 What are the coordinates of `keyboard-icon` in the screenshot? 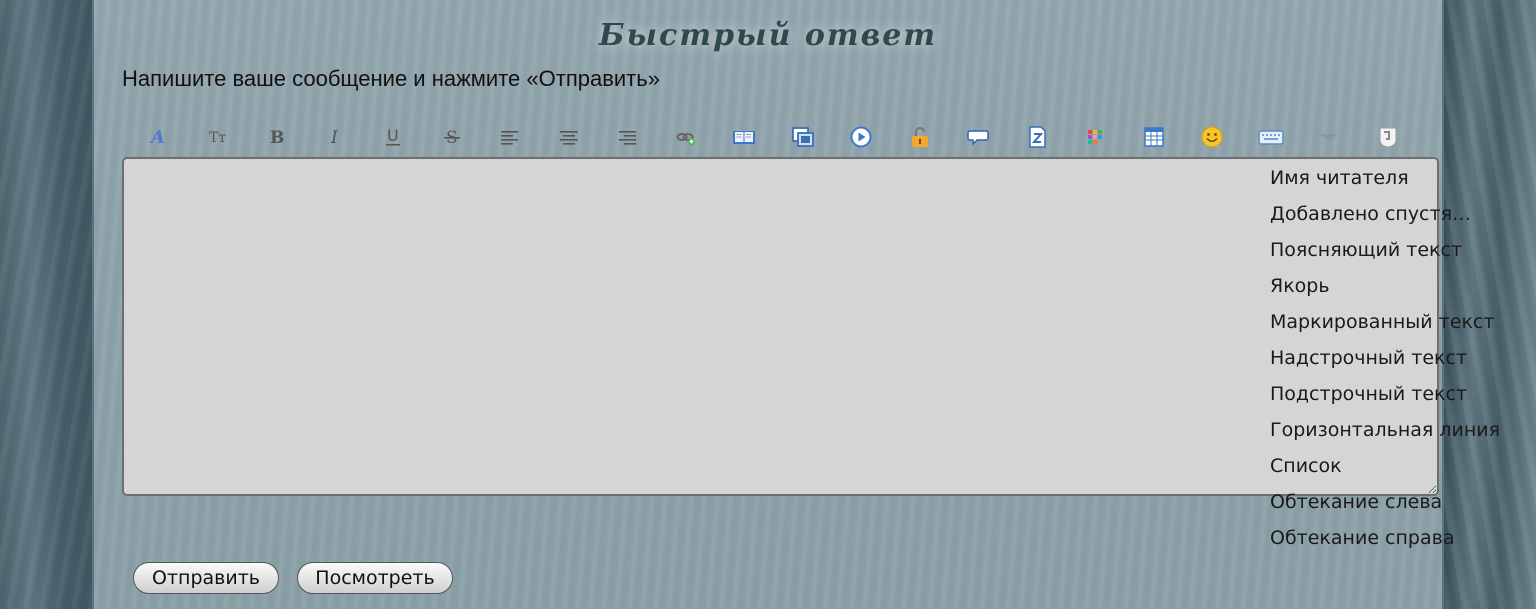 It's located at (1271, 137).